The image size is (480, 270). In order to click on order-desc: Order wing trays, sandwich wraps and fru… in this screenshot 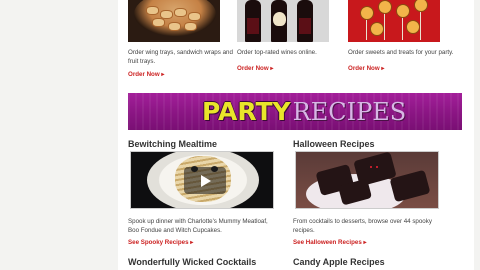, I will do `click(180, 57)`.